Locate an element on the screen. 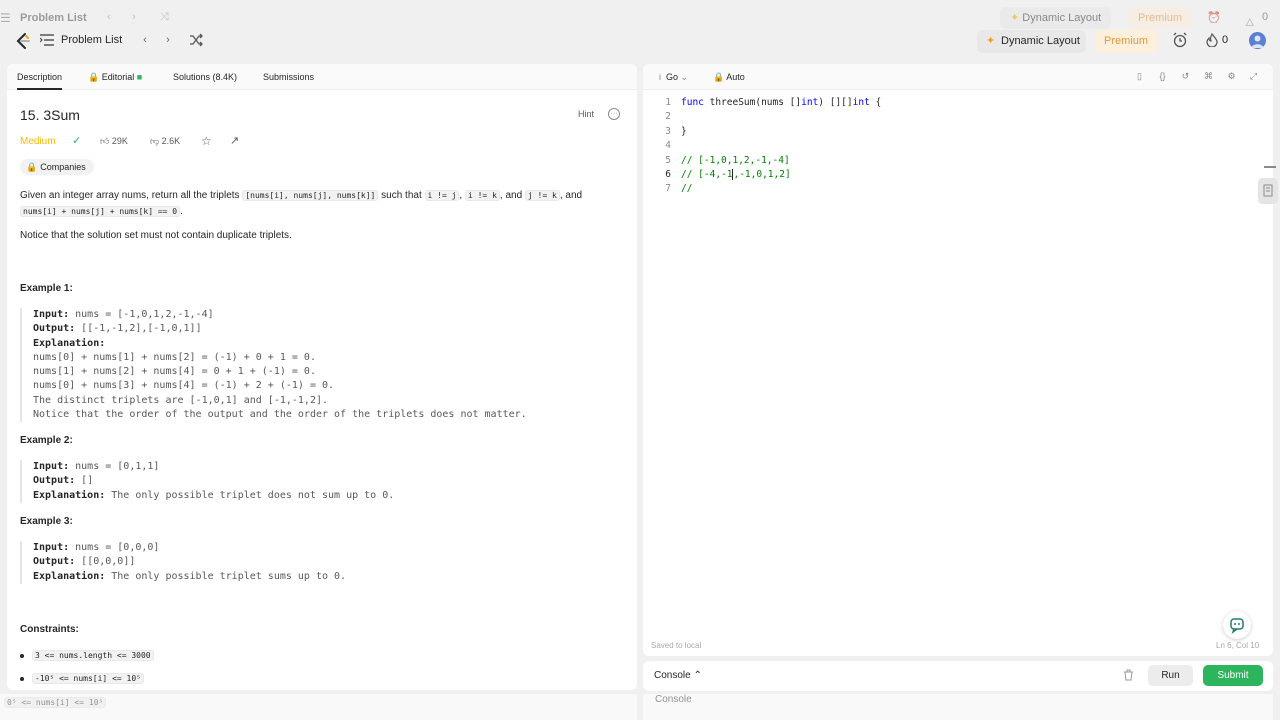 This screenshot has height=720, width=1280. tab-editorial: 🔒 Editorial ■ is located at coordinates (115, 77).